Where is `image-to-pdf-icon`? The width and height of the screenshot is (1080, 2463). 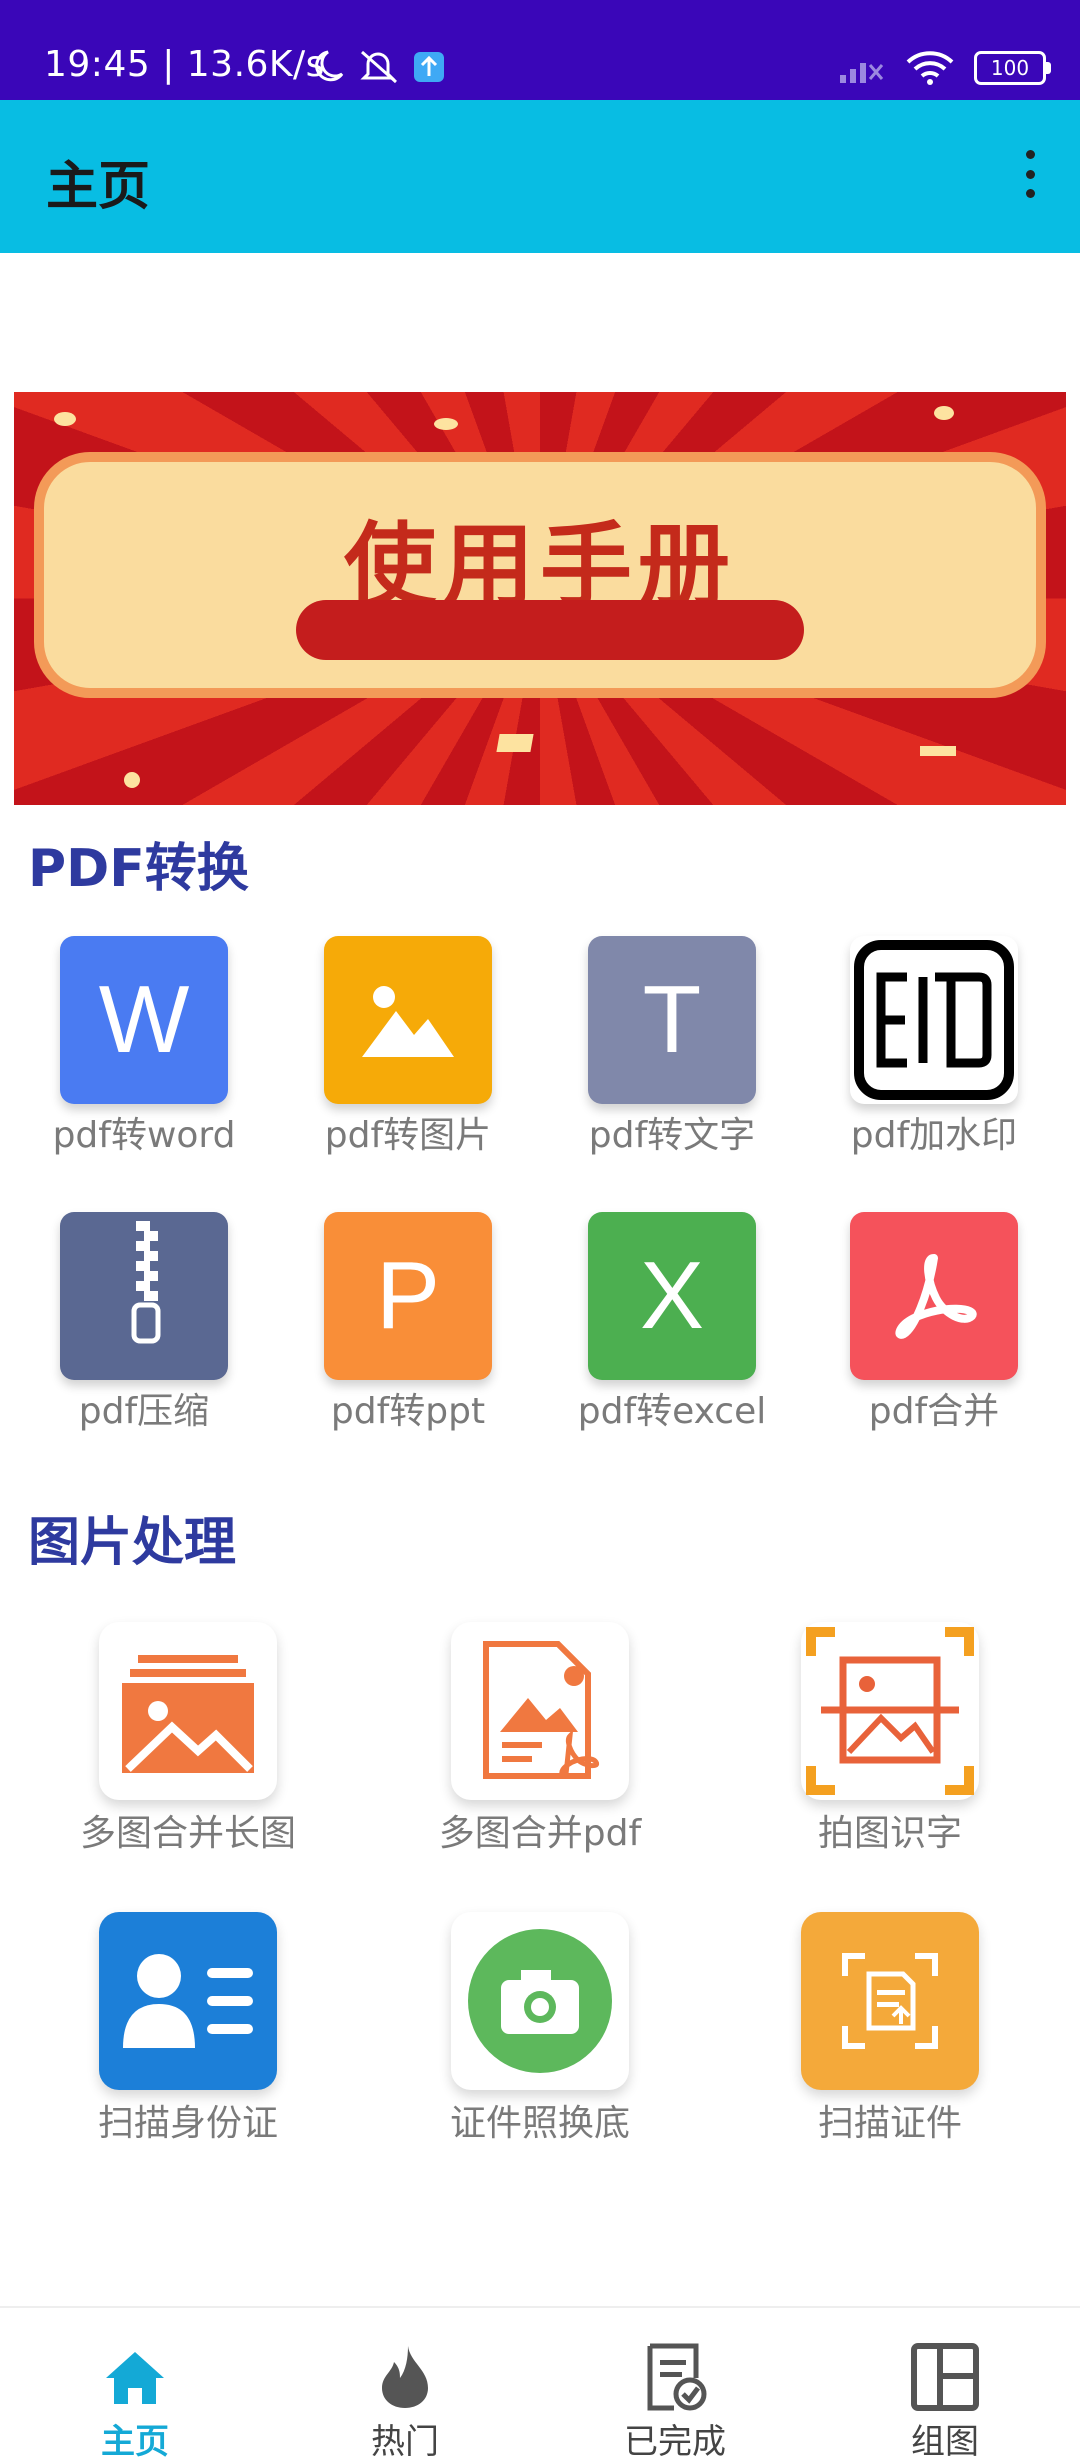
image-to-pdf-icon is located at coordinates (540, 1711).